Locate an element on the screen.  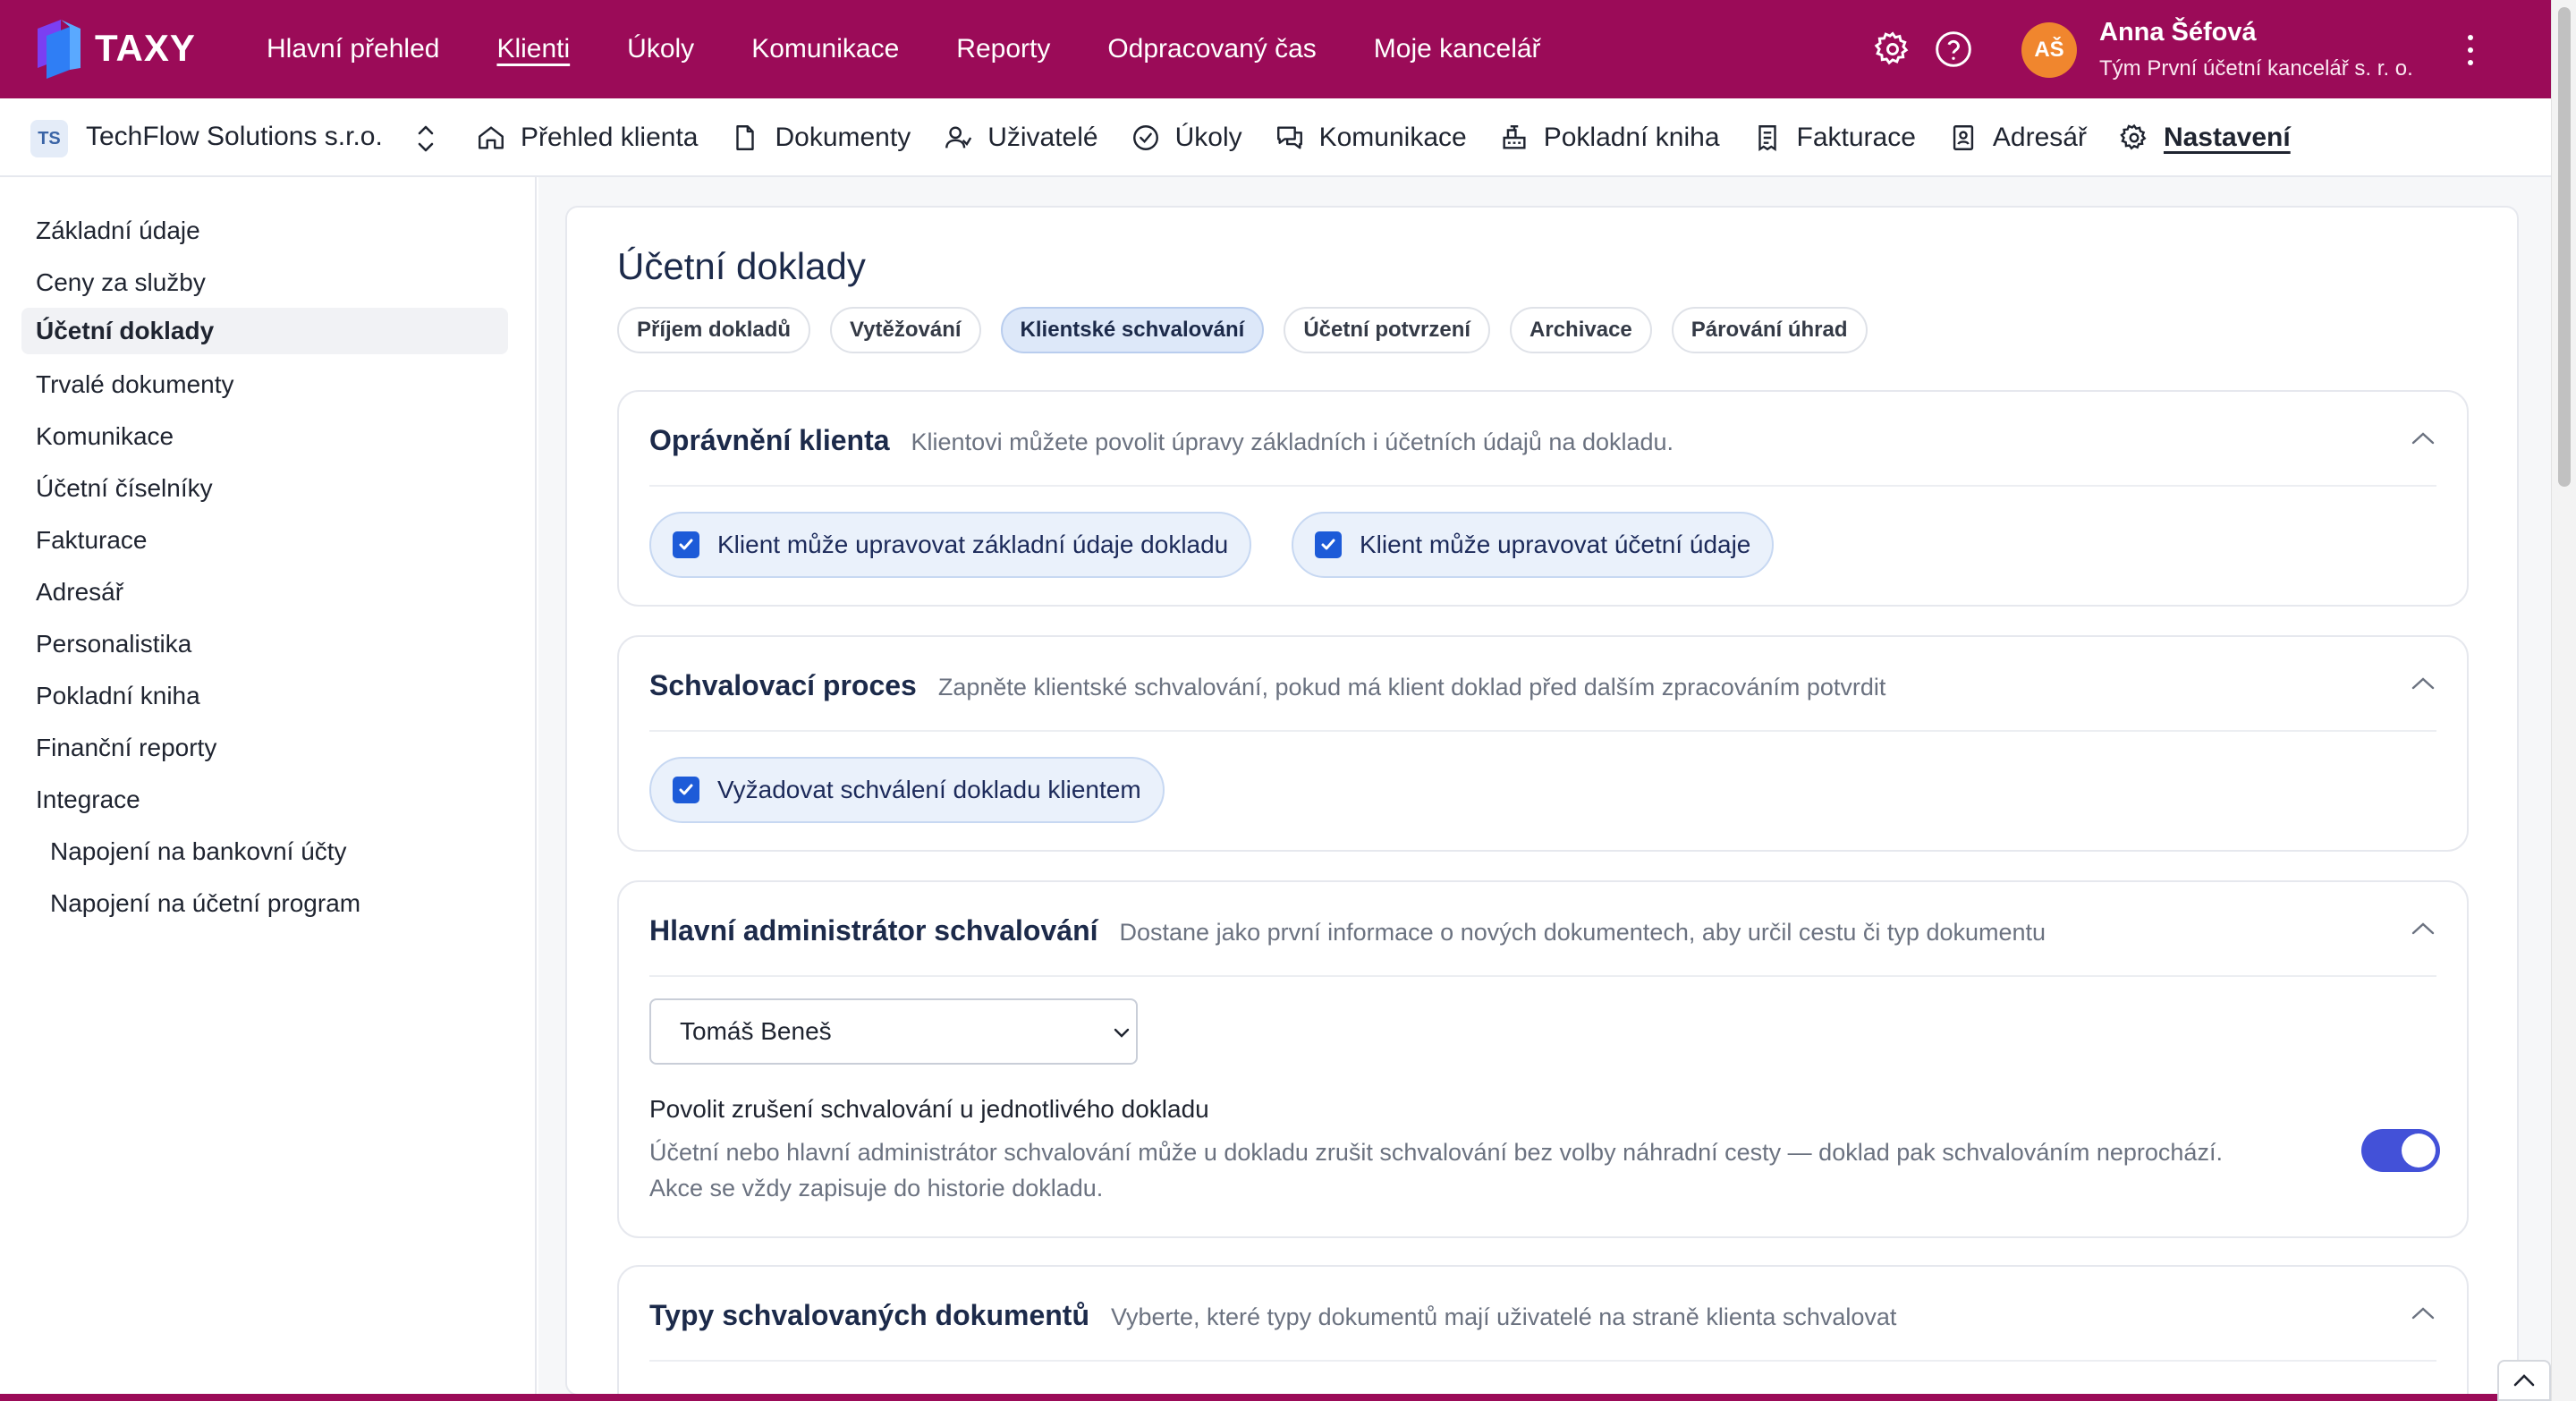
sidebar-item-financni-reporty: Finanční reporty is located at coordinates (264, 748).